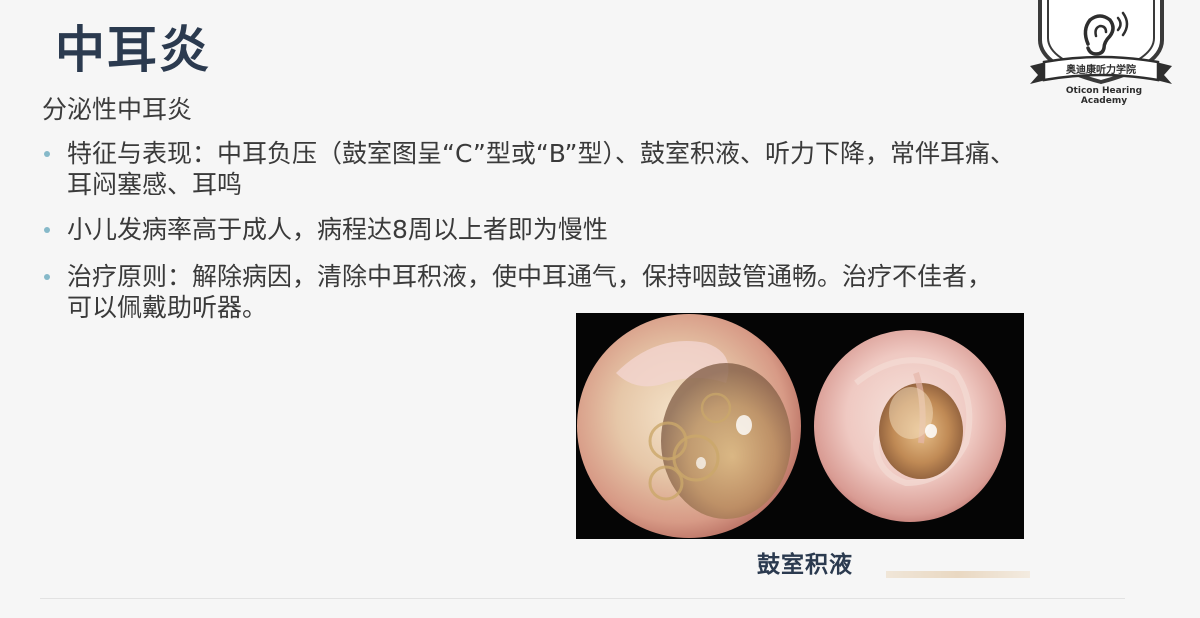  I want to click on logo-text-line: Oticon Hearing, so click(1104, 91).